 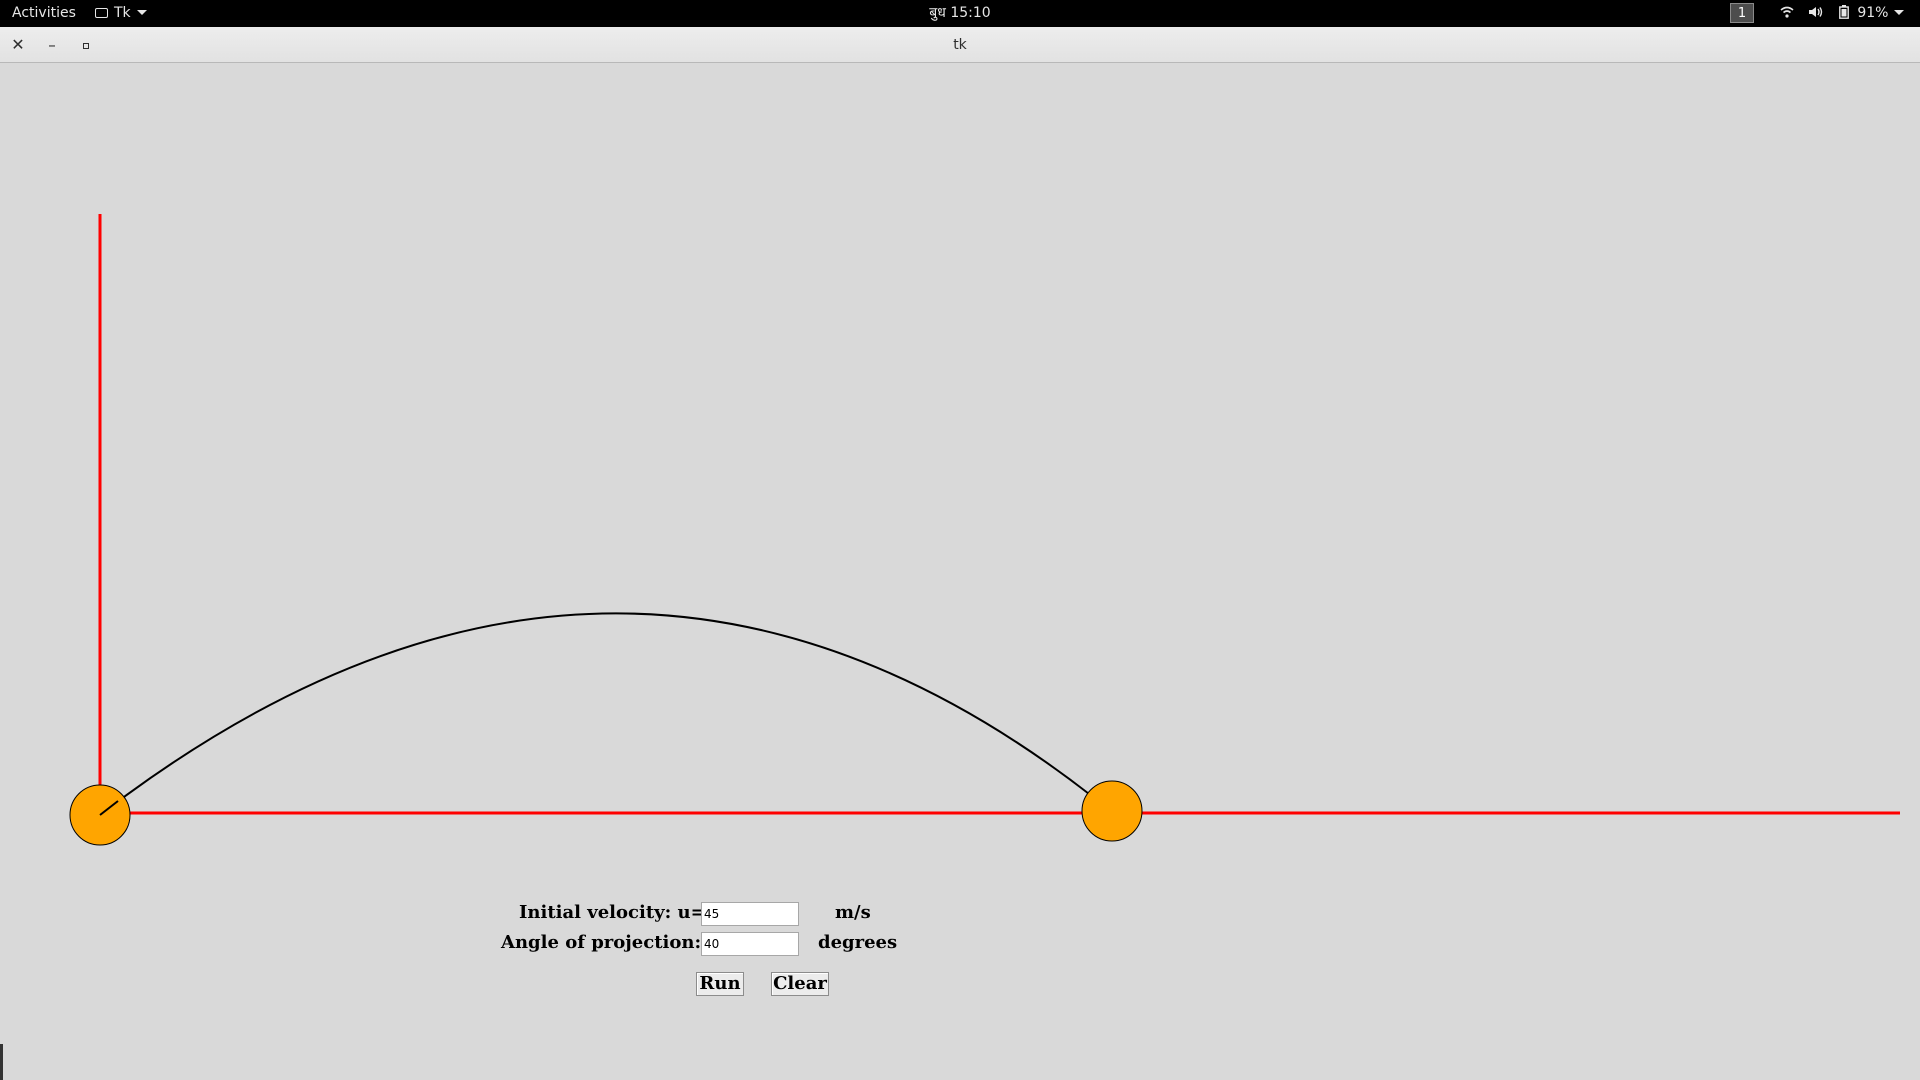 What do you see at coordinates (1, 1062) in the screenshot?
I see `window-edge-handle` at bounding box center [1, 1062].